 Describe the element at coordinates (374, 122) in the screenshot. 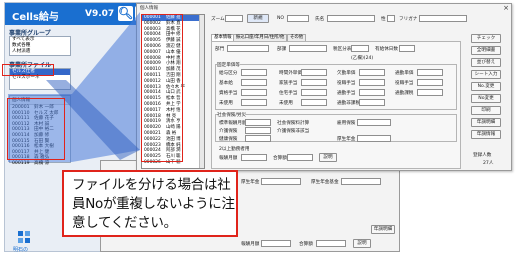

I see `employment-select` at that location.